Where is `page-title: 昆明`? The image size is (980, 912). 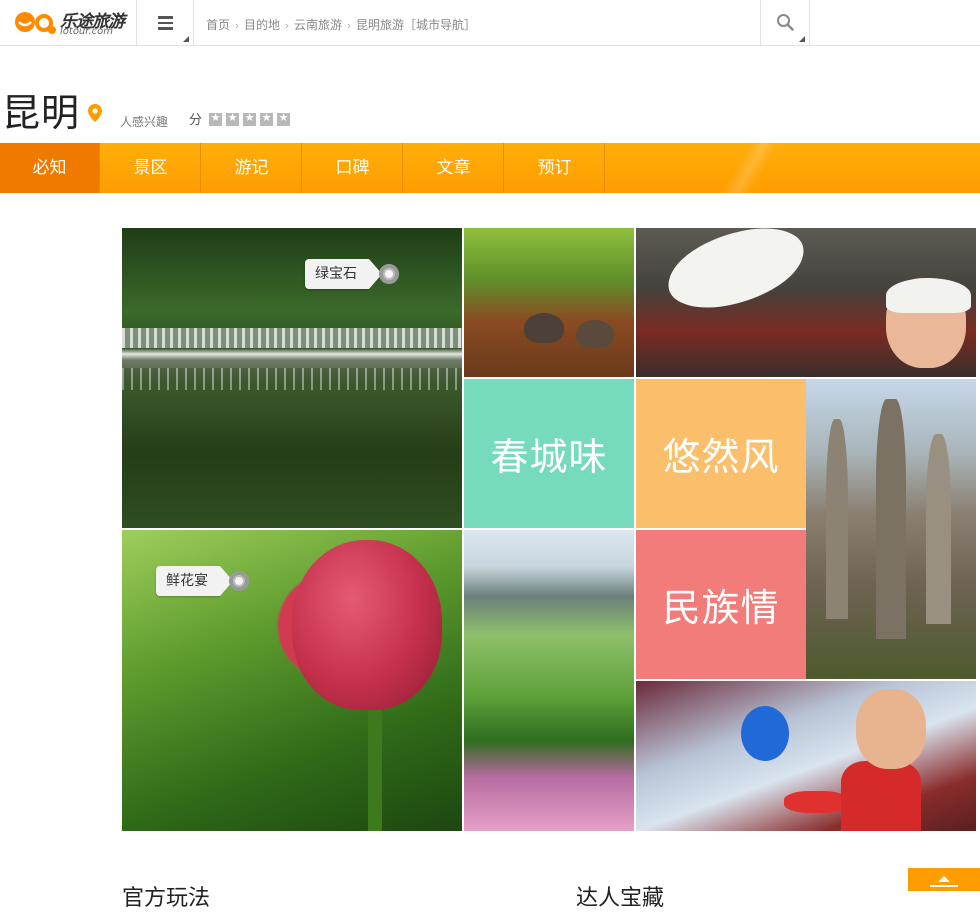 page-title: 昆明 is located at coordinates (41, 113).